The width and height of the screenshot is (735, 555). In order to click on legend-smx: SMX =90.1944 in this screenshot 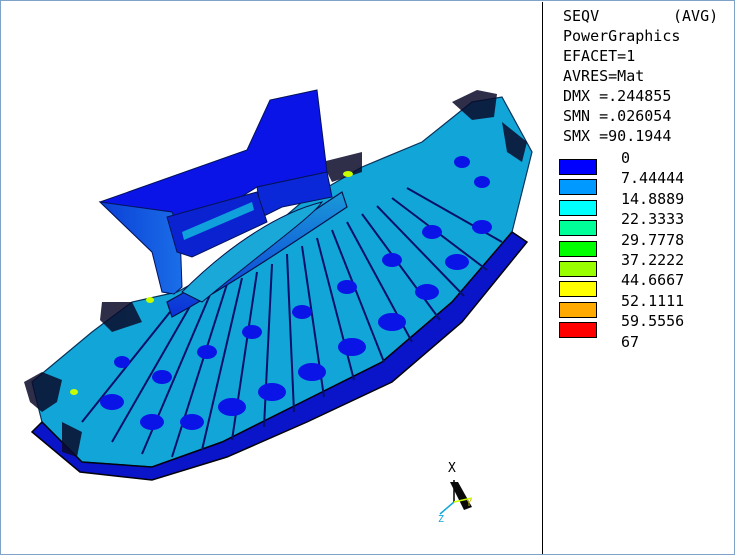, I will do `click(617, 136)`.